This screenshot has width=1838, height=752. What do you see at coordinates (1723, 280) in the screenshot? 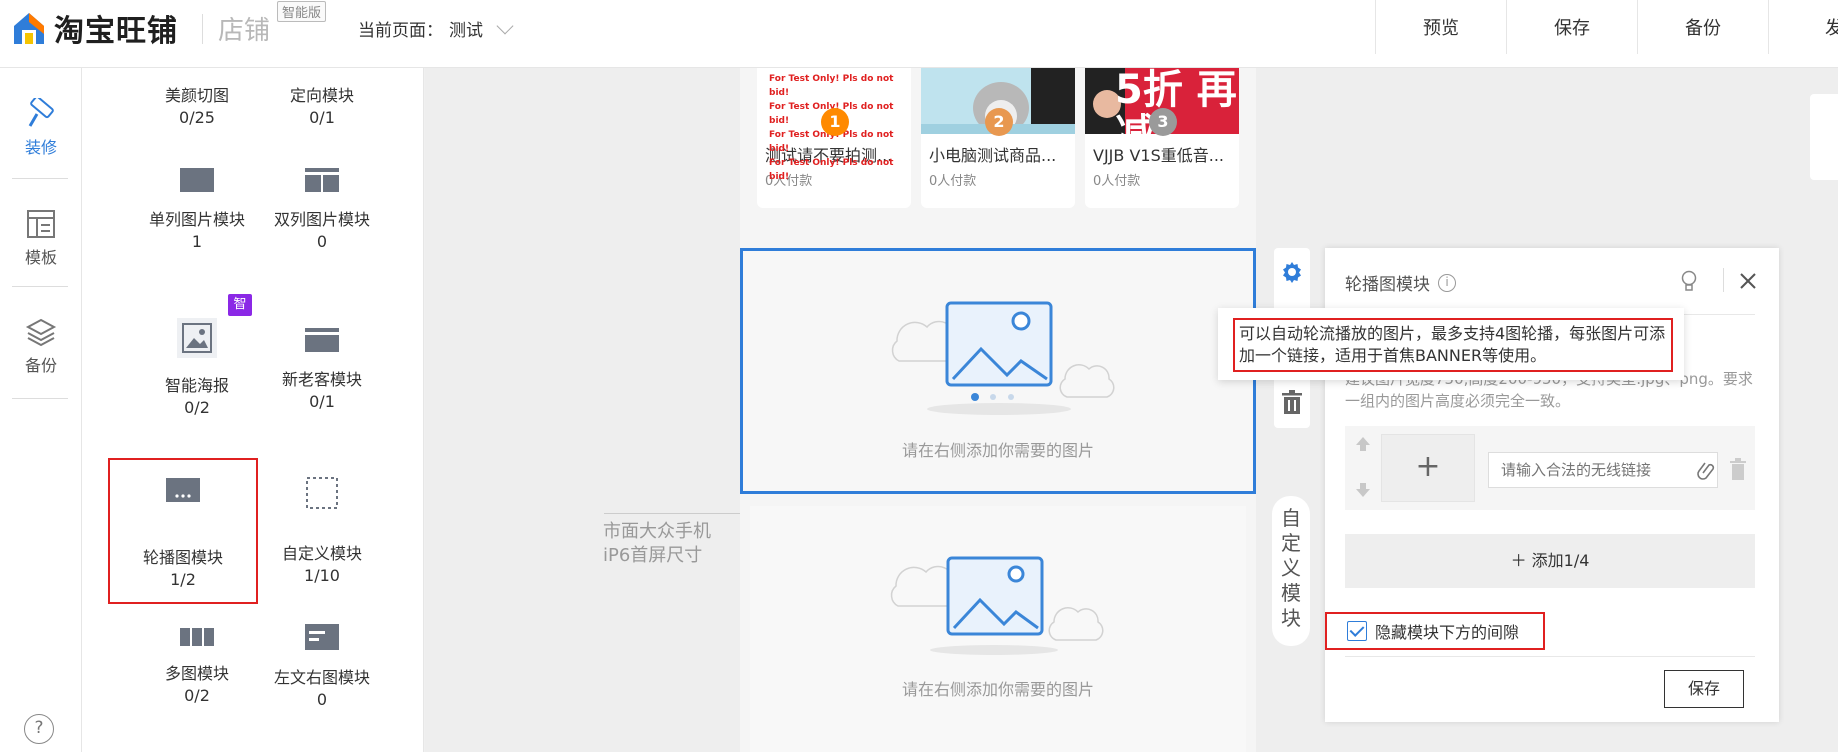
I see `header-divider` at bounding box center [1723, 280].